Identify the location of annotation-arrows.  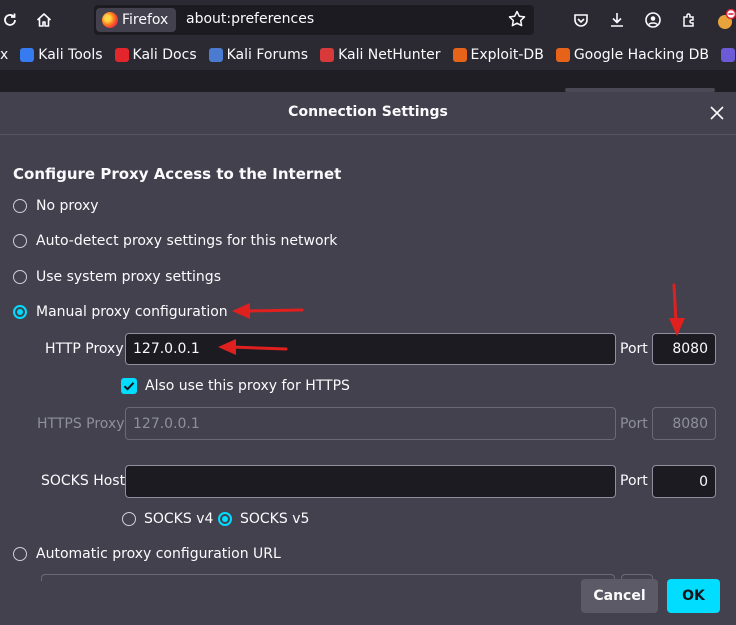
(451, 319).